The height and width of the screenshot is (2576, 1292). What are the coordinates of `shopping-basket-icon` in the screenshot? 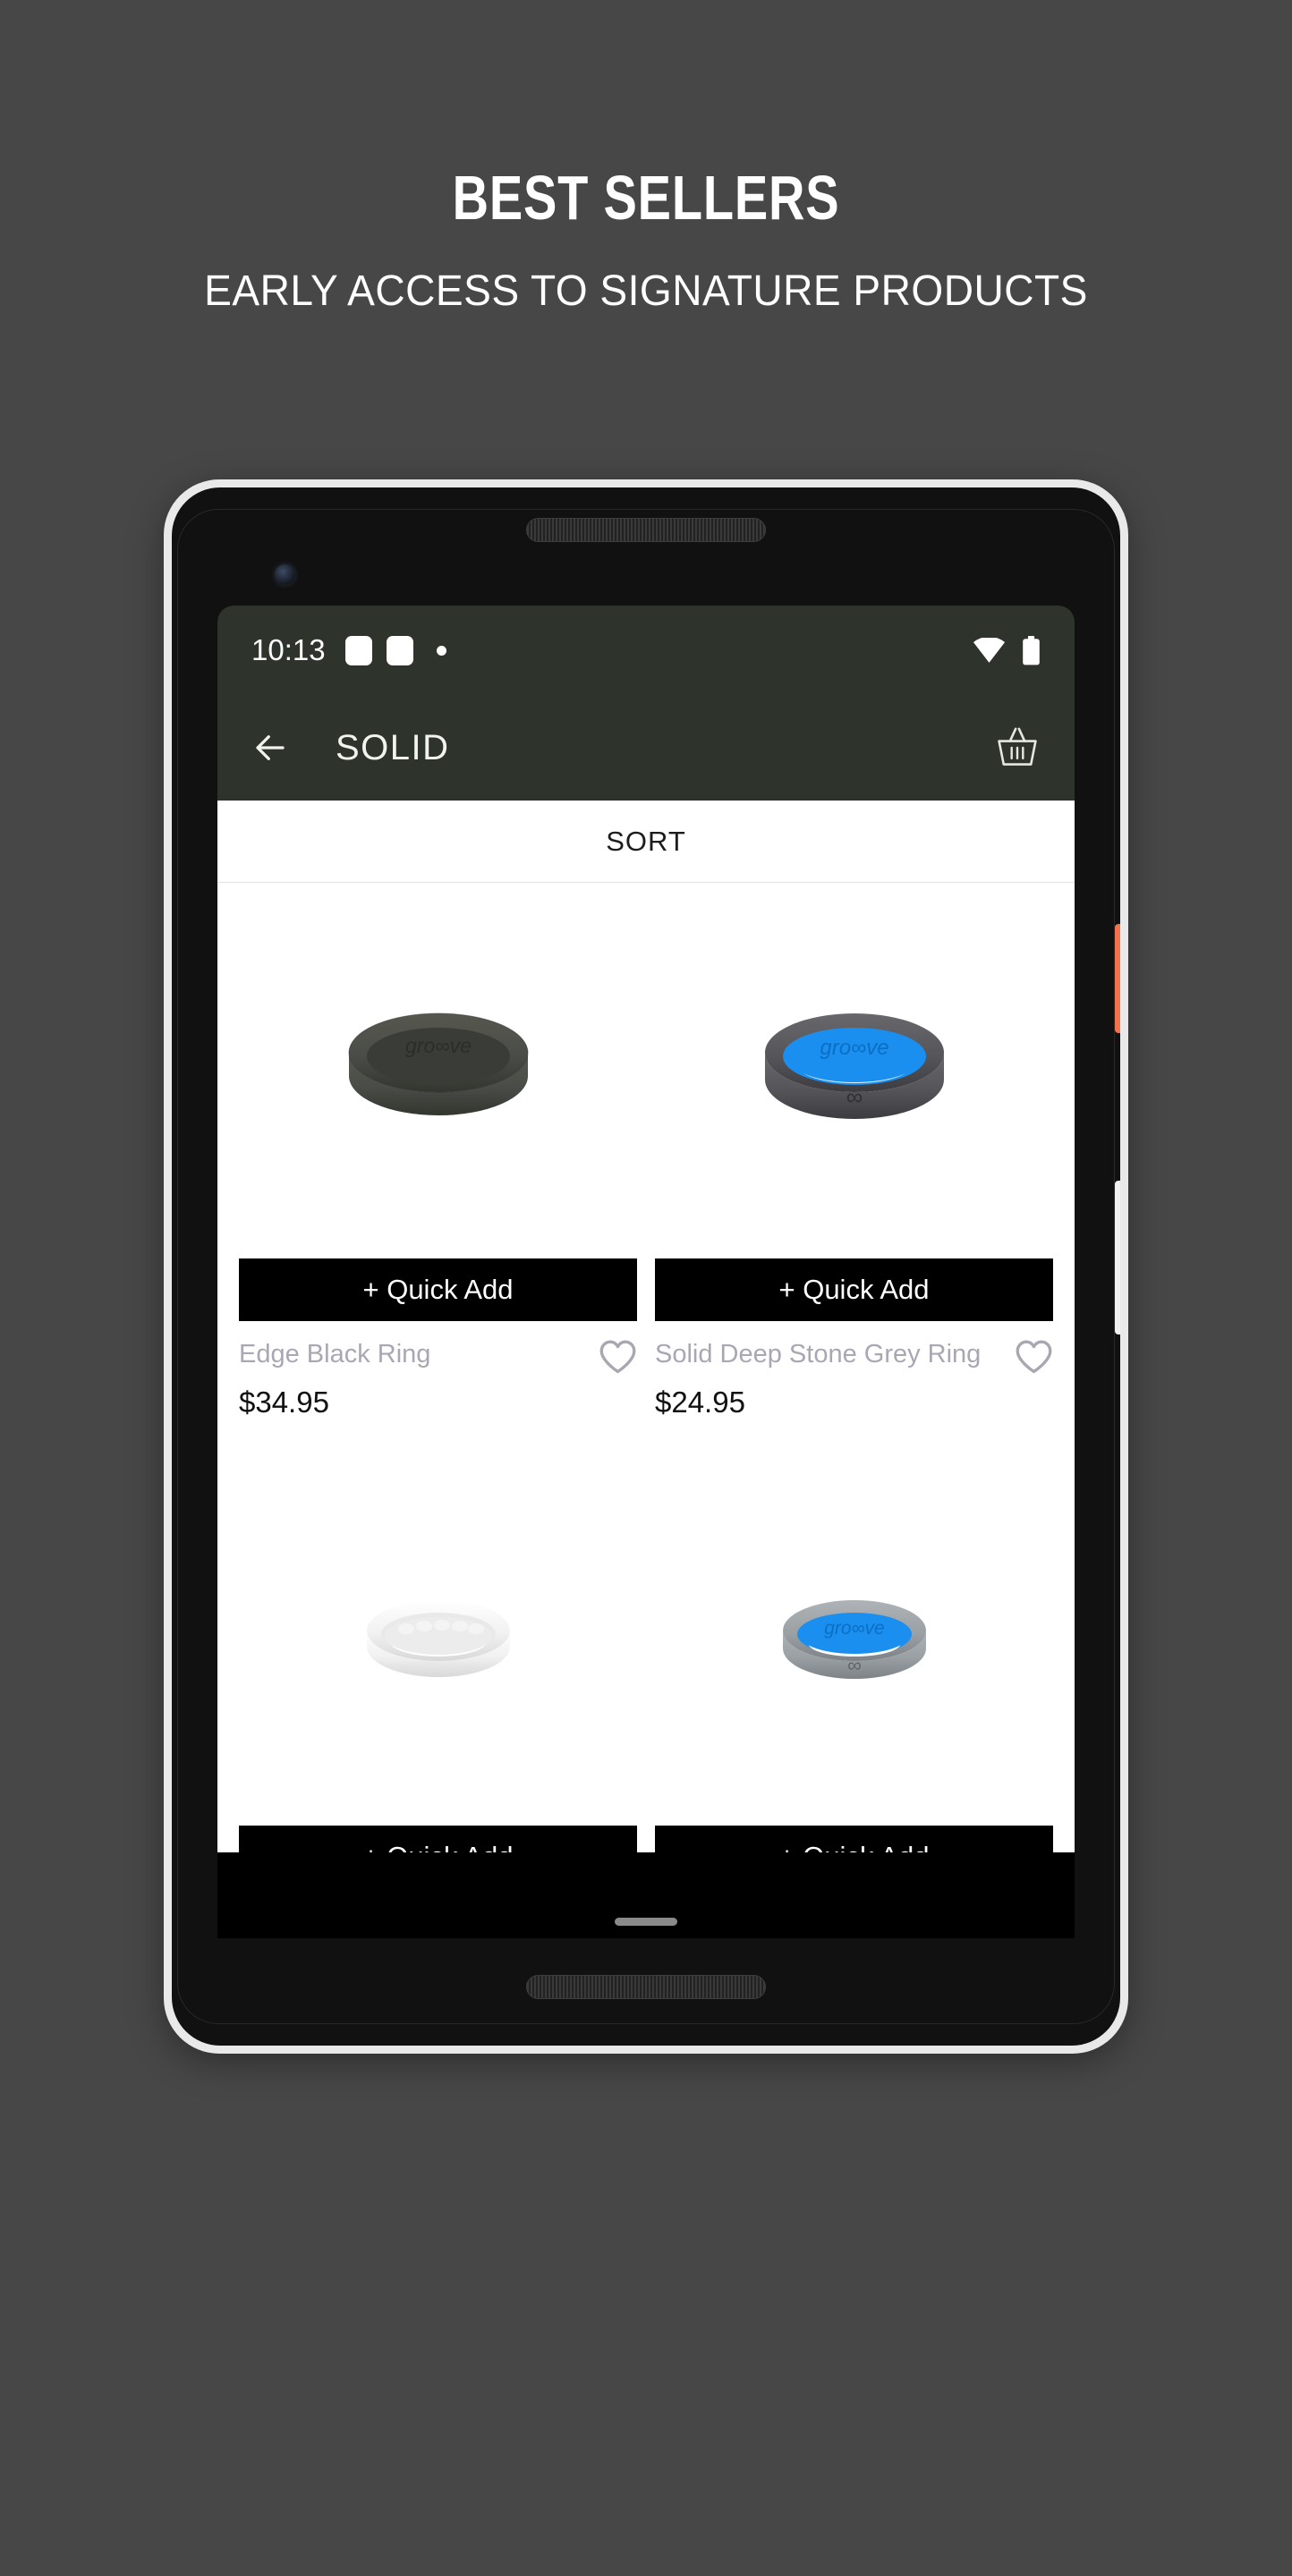 It's located at (1017, 747).